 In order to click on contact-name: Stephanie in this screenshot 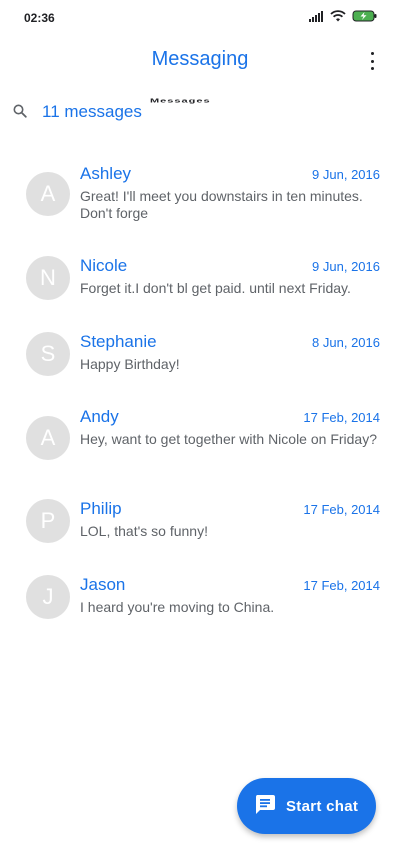, I will do `click(118, 341)`.